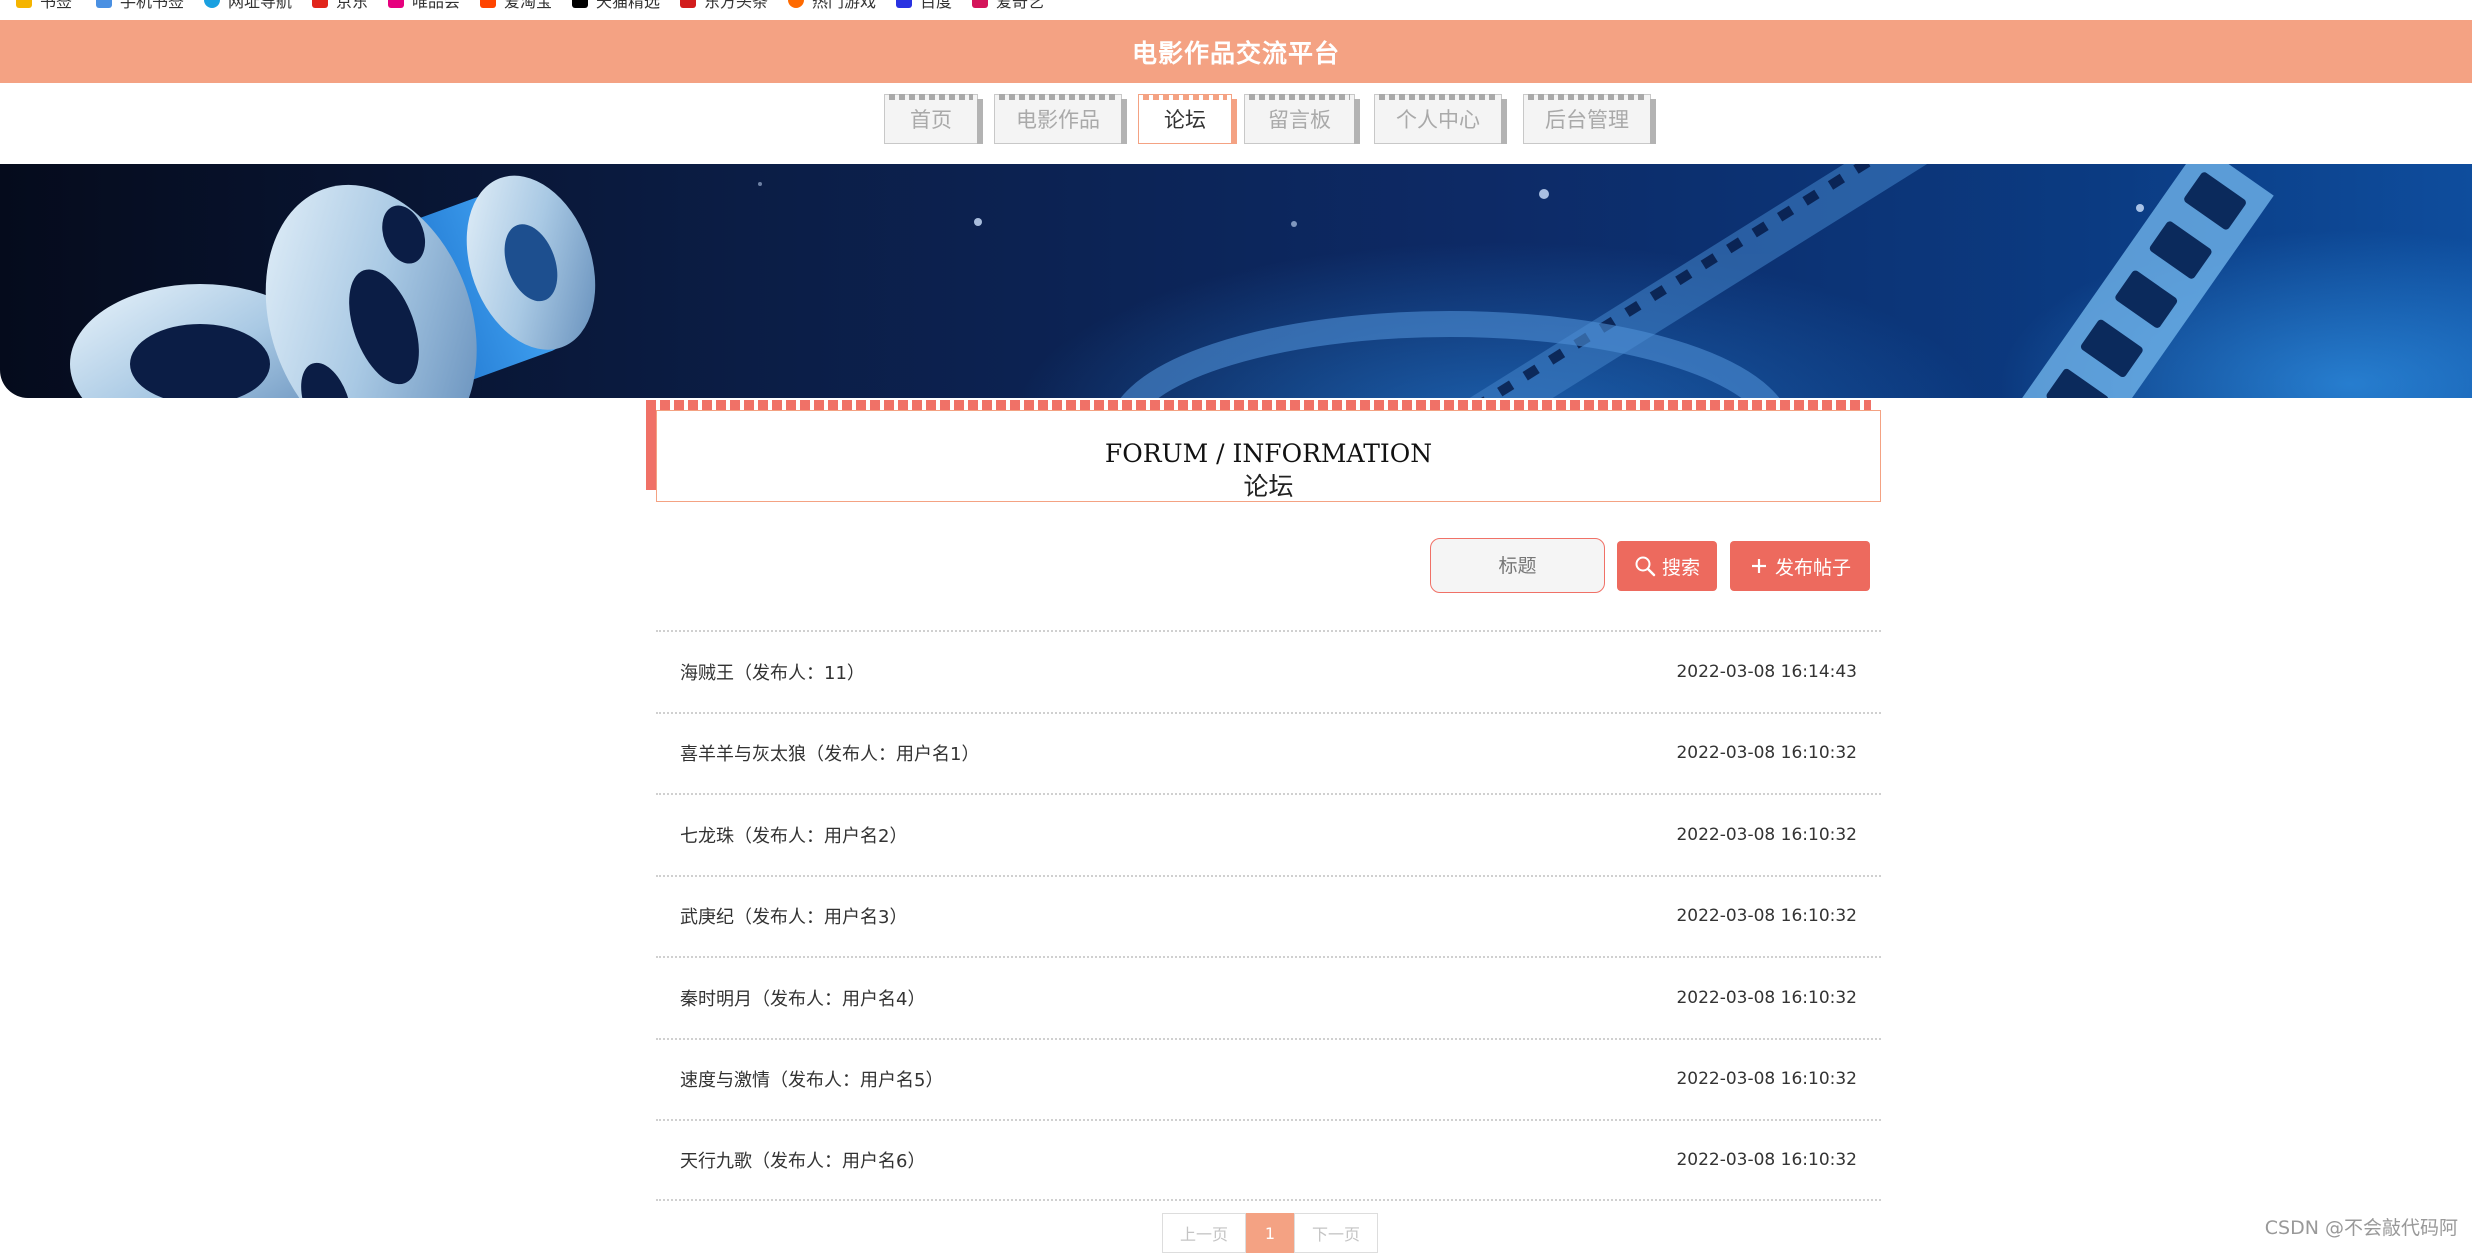  I want to click on bookmark-item: 爱淘宝, so click(516, 6).